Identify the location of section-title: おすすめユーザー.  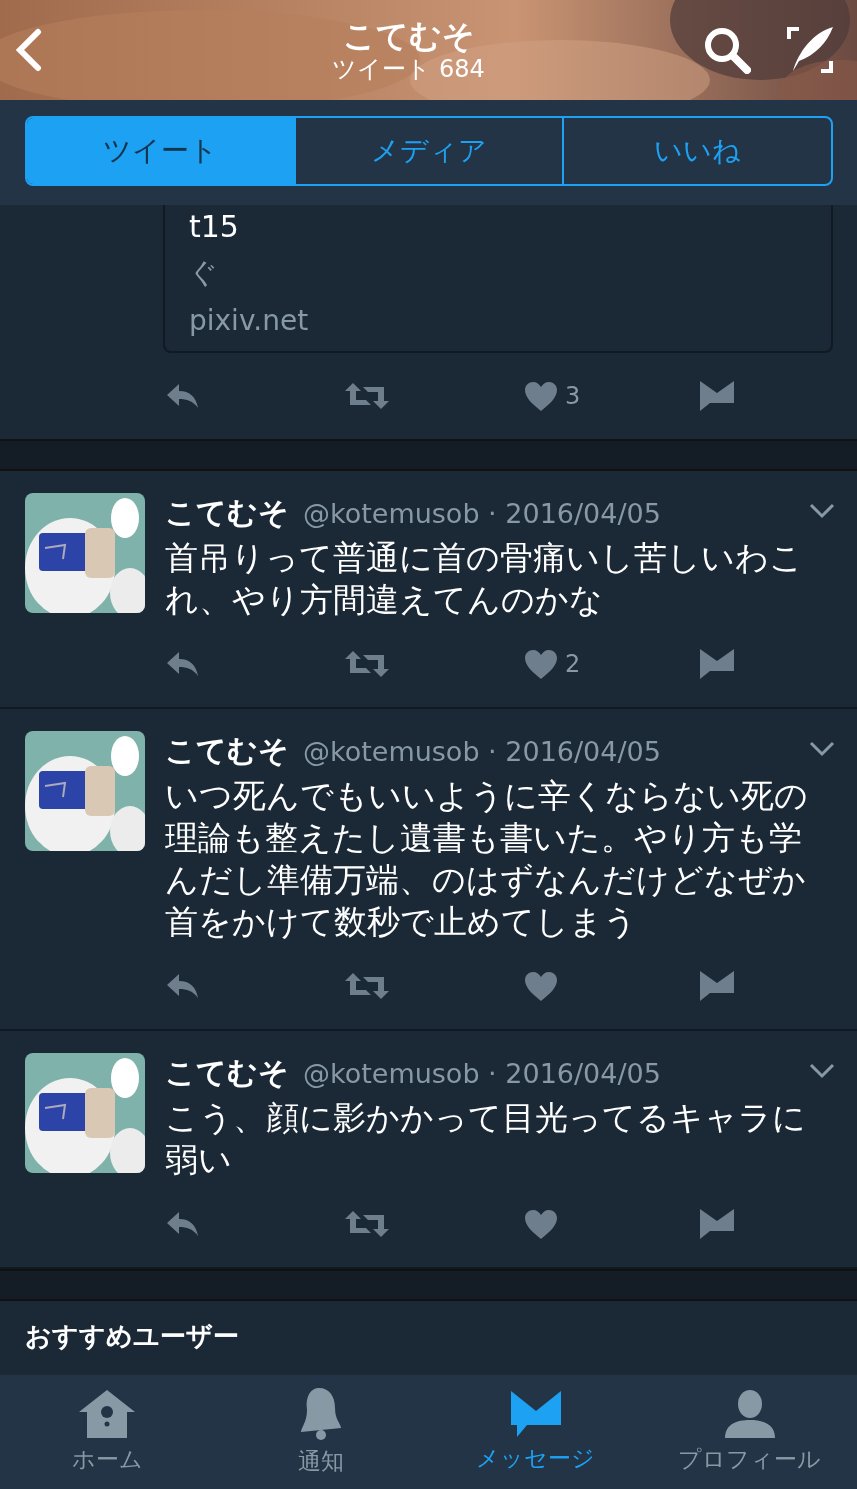
(132, 1336).